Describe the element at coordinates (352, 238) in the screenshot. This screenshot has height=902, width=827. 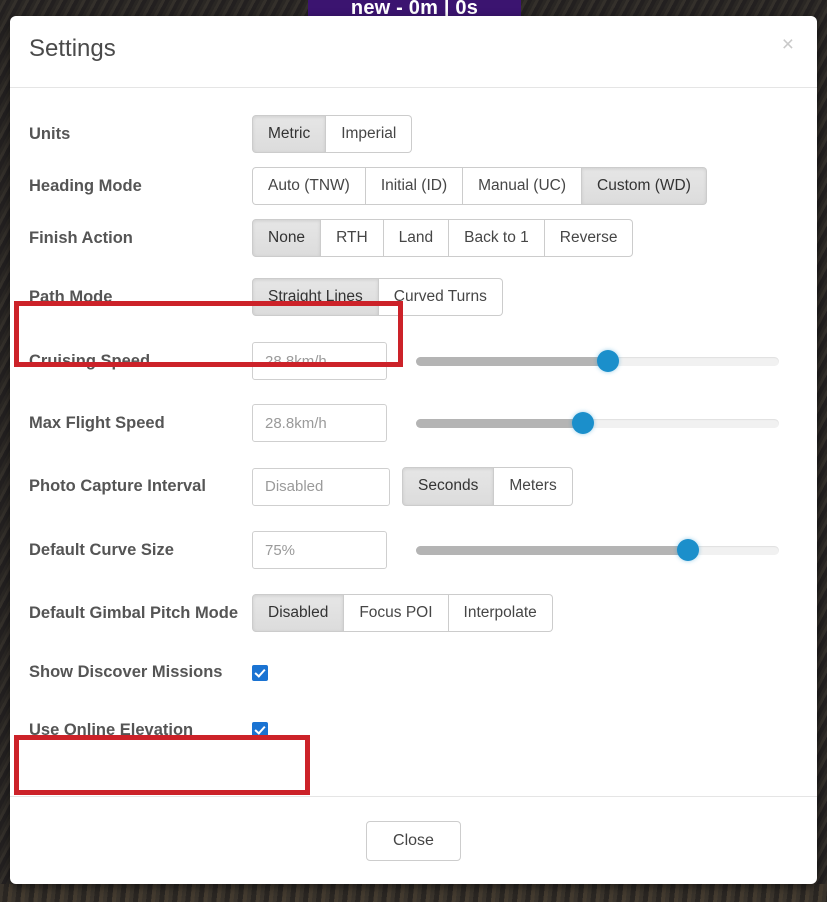
I see `finish-action-option-rth: RTH` at that location.